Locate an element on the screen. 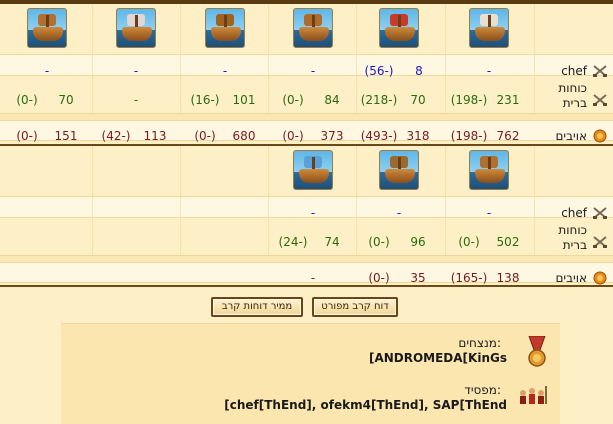 The height and width of the screenshot is (424, 613). wing-ship-icon is located at coordinates (313, 170).